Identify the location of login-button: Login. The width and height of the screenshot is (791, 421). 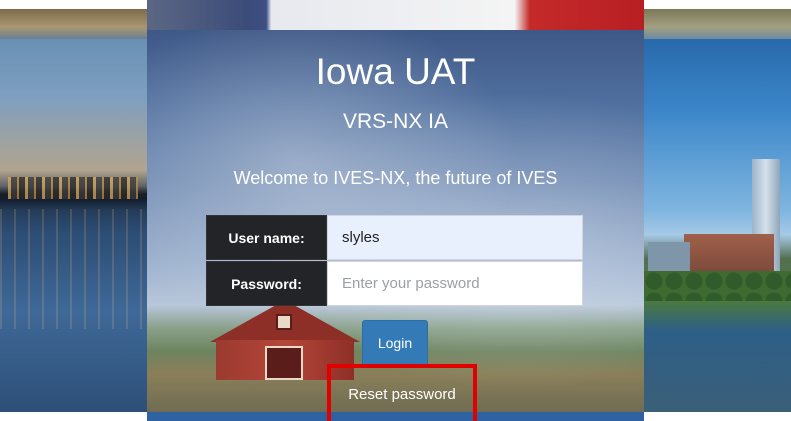
(395, 343).